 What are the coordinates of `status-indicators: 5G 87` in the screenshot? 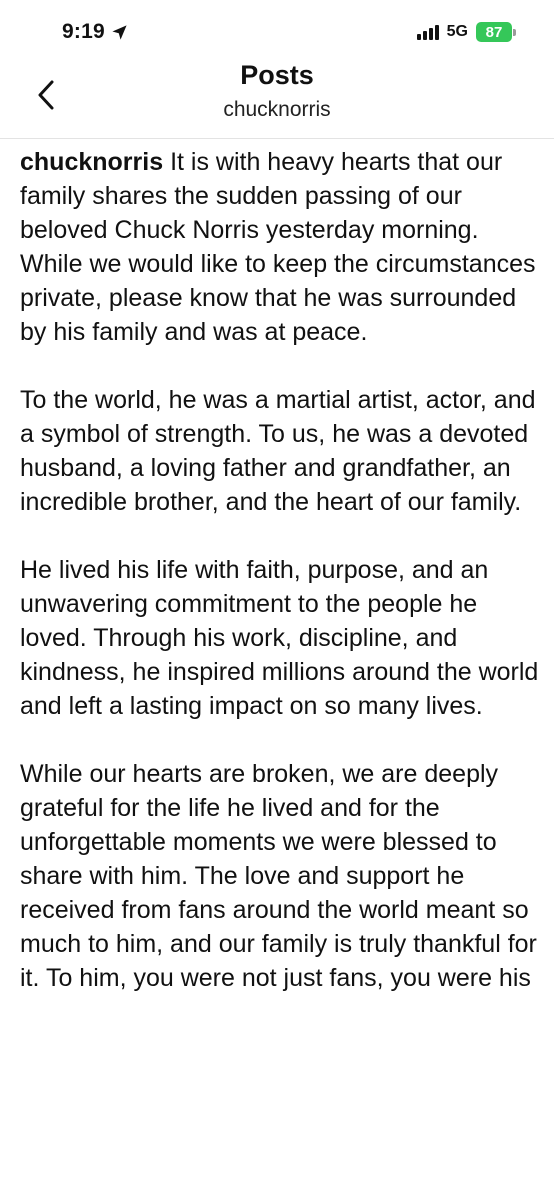 It's located at (466, 32).